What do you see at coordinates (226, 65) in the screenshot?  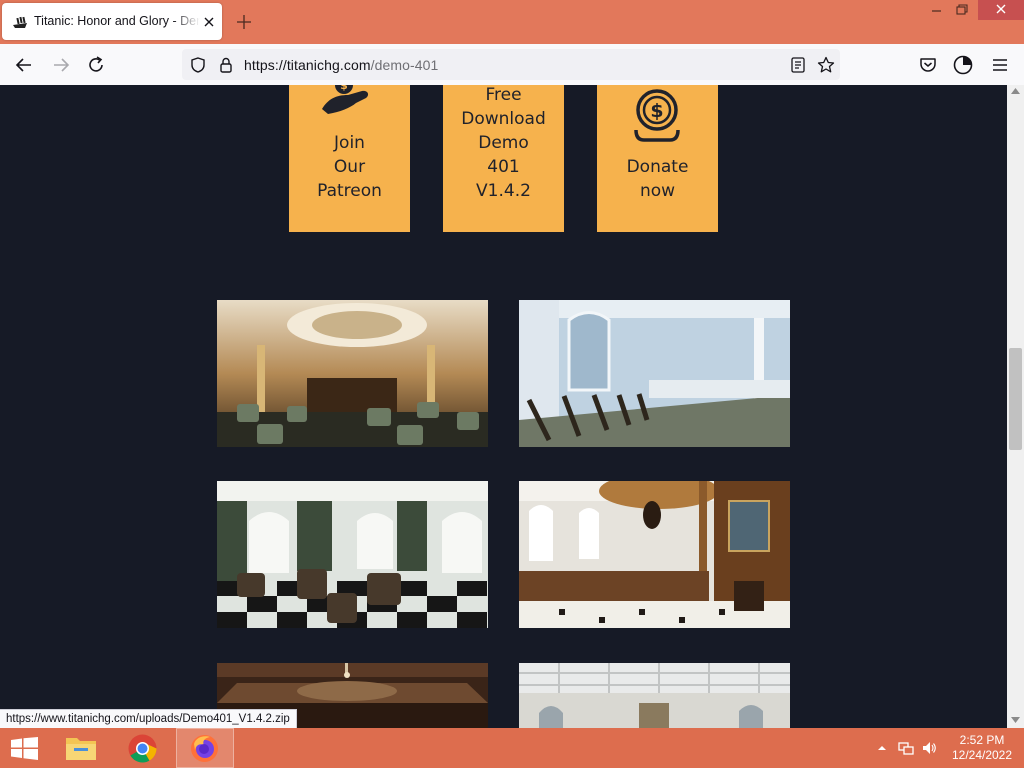 I see `lock-icon` at bounding box center [226, 65].